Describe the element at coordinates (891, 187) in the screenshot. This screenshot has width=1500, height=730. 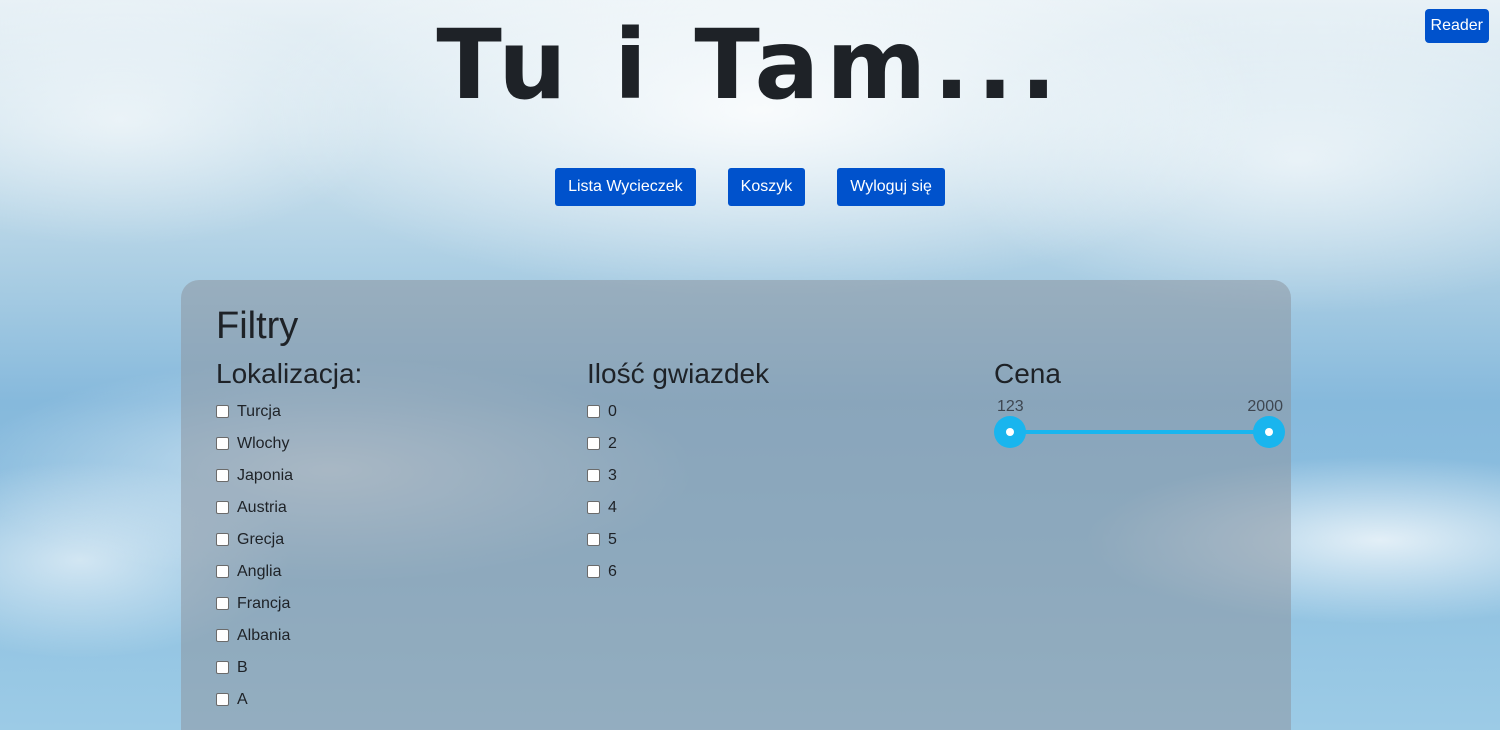
I see `nav-button-logout: Wyloguj się` at that location.